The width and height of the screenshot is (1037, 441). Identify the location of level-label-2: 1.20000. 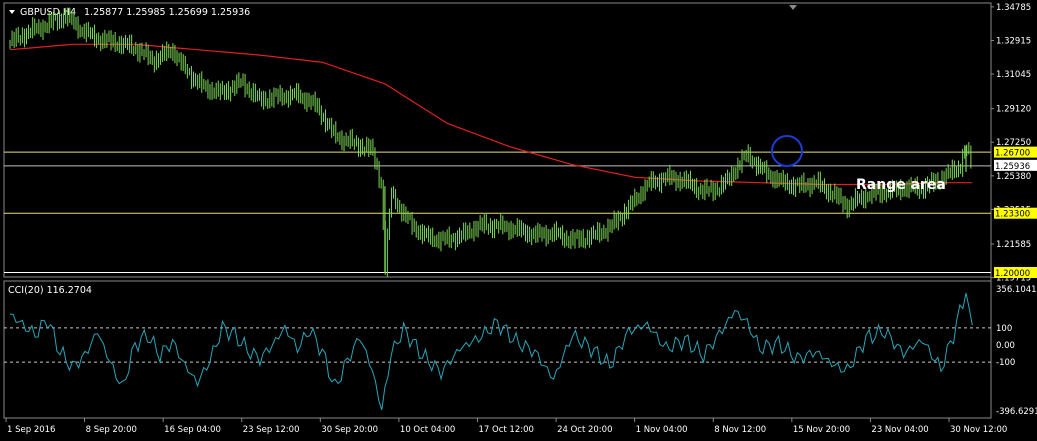
(1012, 274).